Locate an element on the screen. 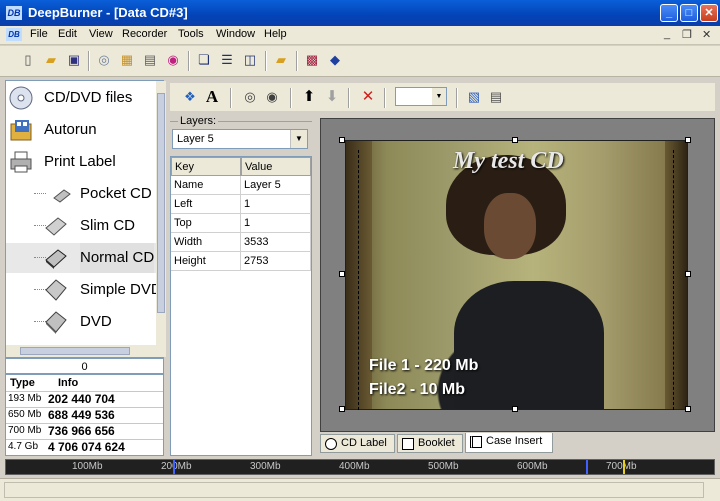 This screenshot has height=501, width=720. about-icon: ◆ is located at coordinates (335, 60).